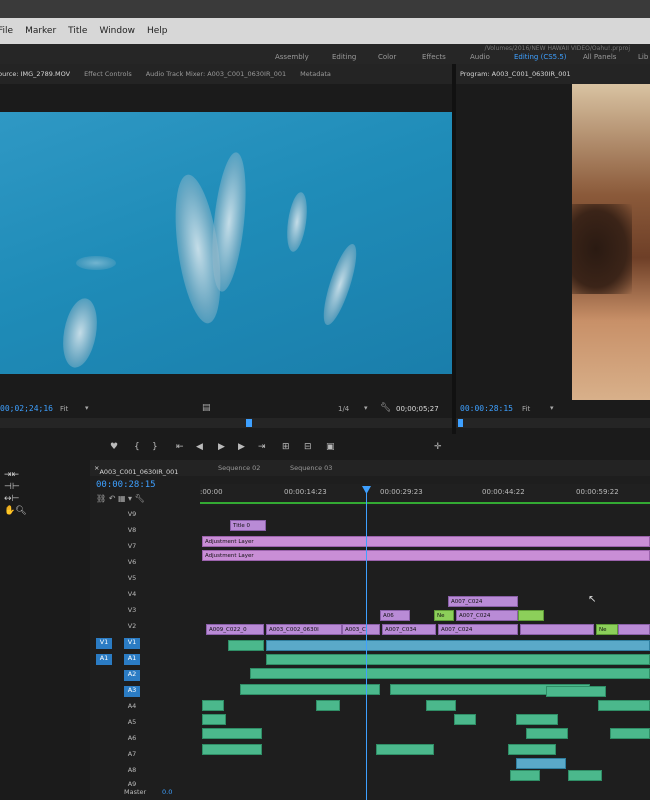  Describe the element at coordinates (486, 408) in the screenshot. I see `program-timecode: 00:00:28:15` at that location.